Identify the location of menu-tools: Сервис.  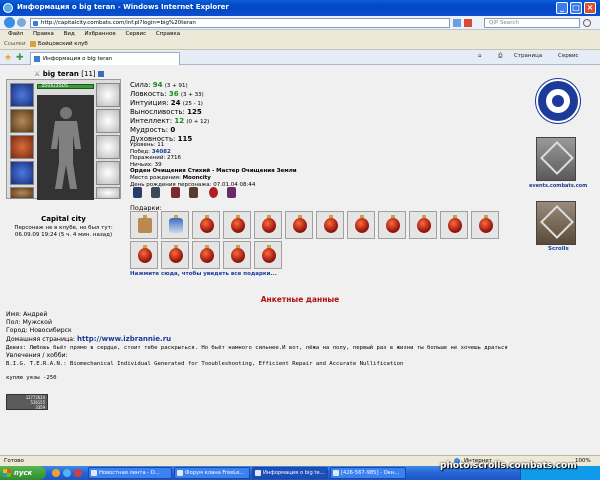
(136, 34).